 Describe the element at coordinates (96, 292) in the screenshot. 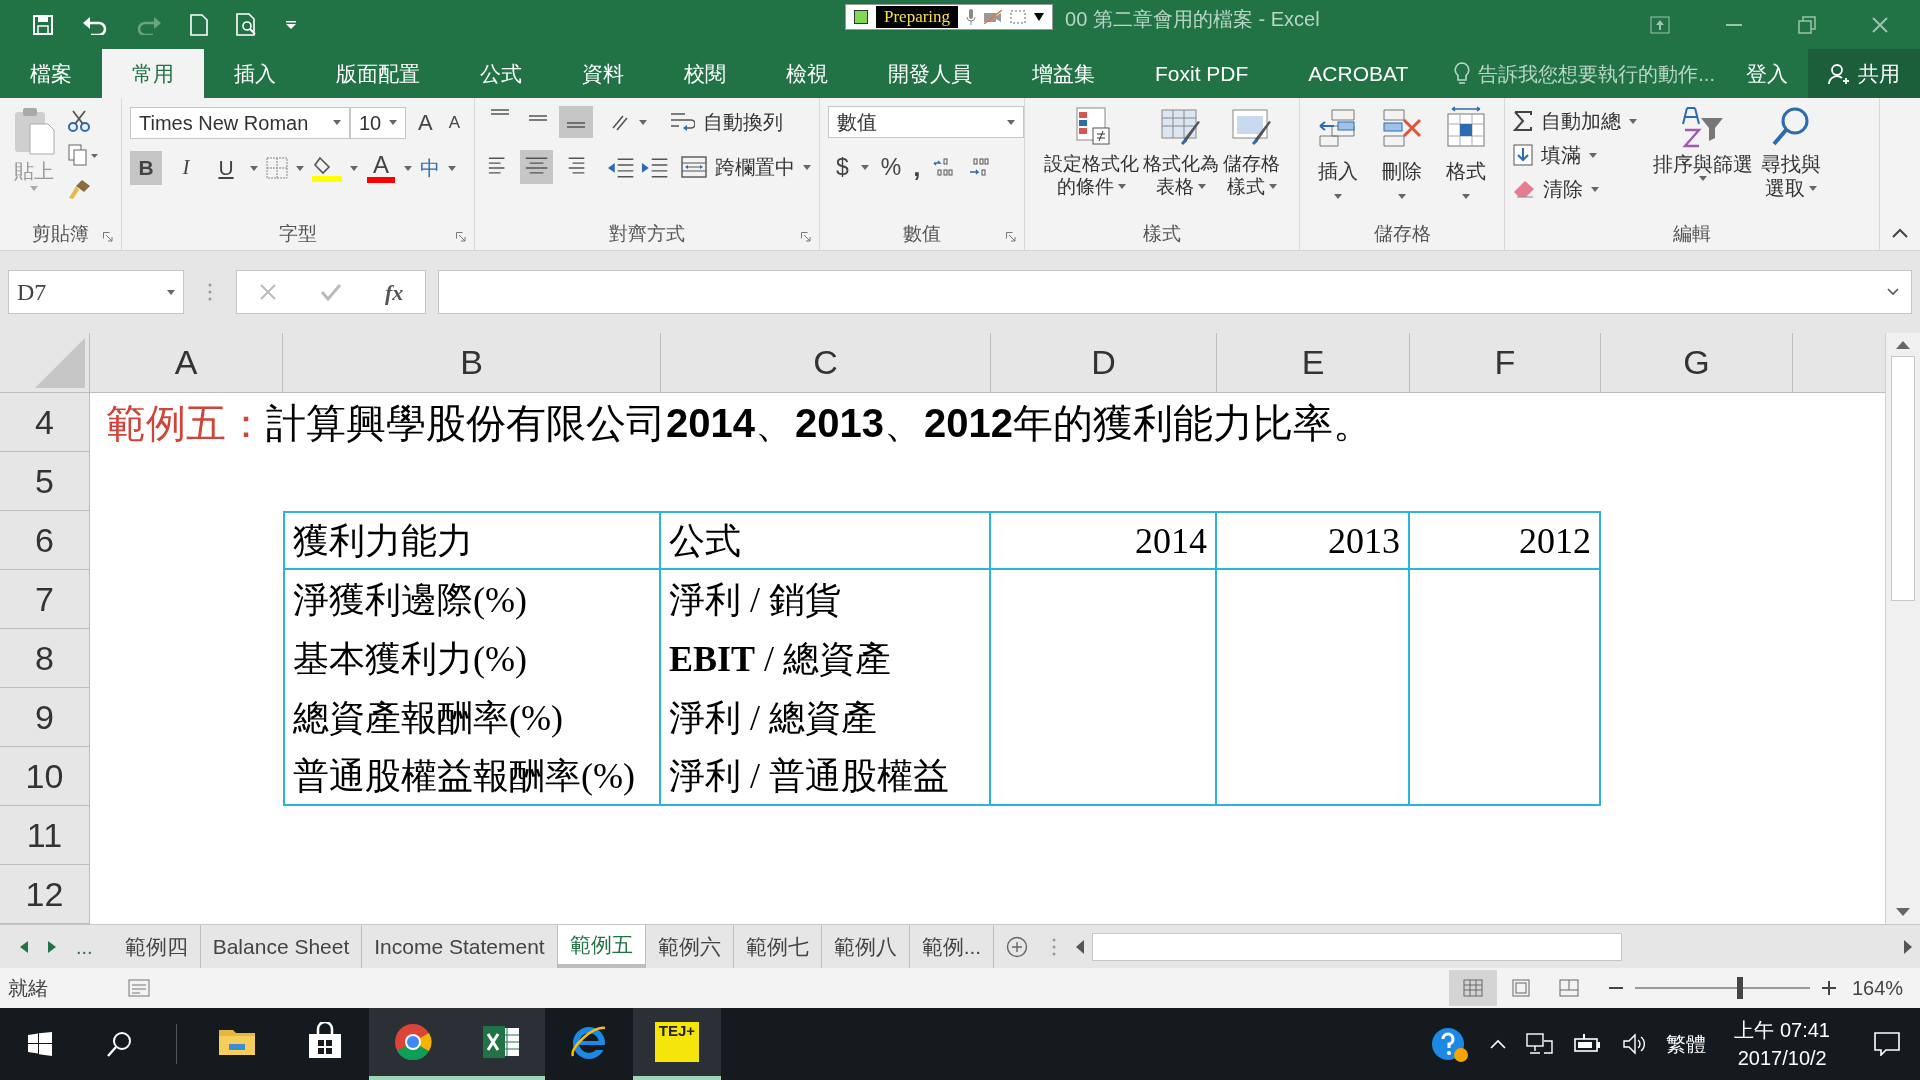

I see `name-box: D7` at that location.